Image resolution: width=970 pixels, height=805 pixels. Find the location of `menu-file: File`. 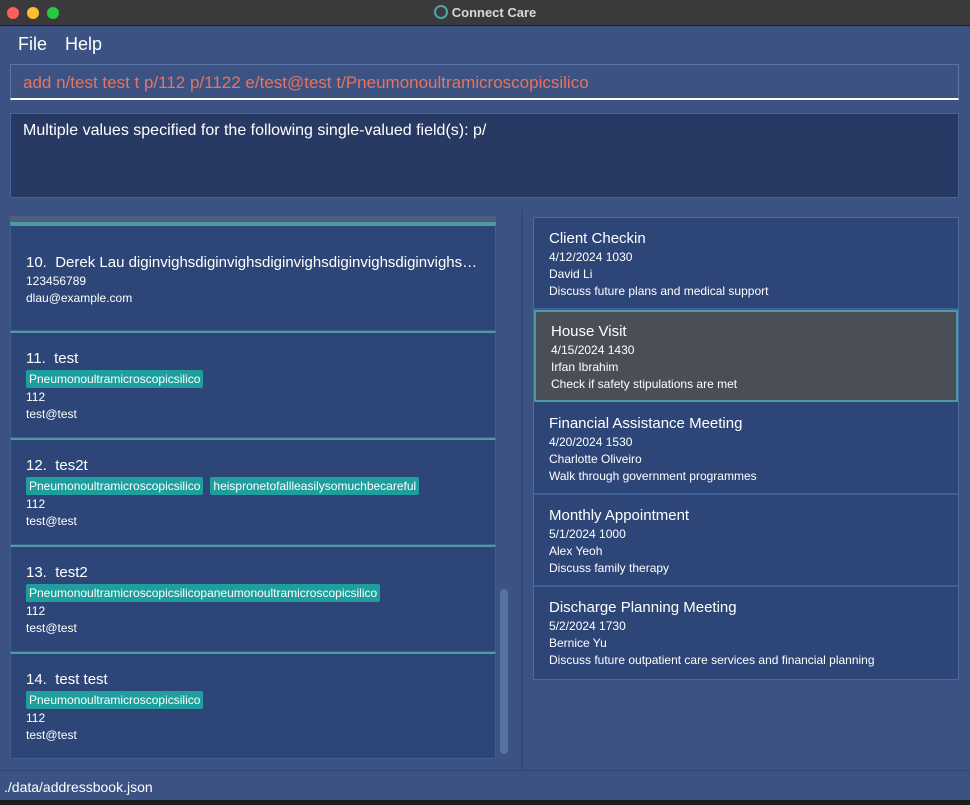

menu-file: File is located at coordinates (32, 44).